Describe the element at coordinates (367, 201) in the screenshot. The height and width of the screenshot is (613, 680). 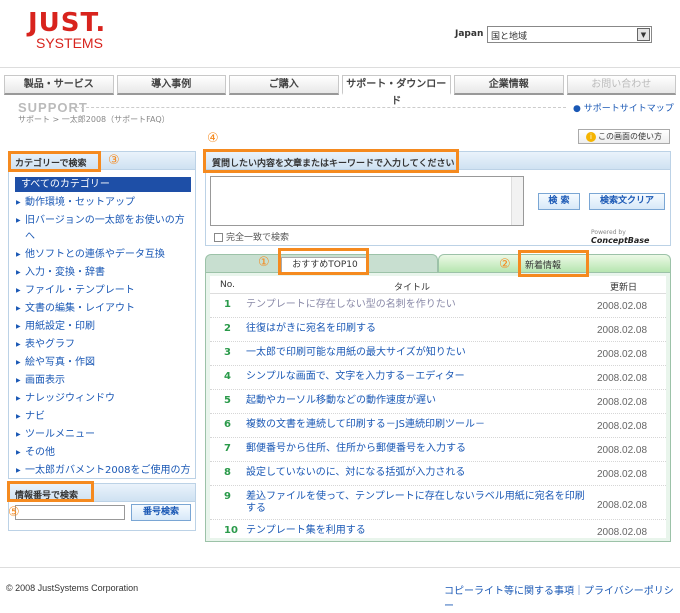
I see `question-textarea` at that location.